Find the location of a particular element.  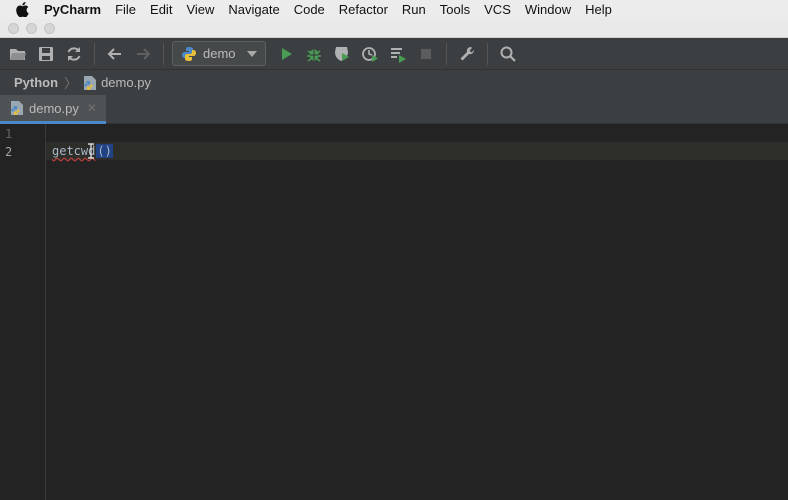

coverage-icon is located at coordinates (342, 54).